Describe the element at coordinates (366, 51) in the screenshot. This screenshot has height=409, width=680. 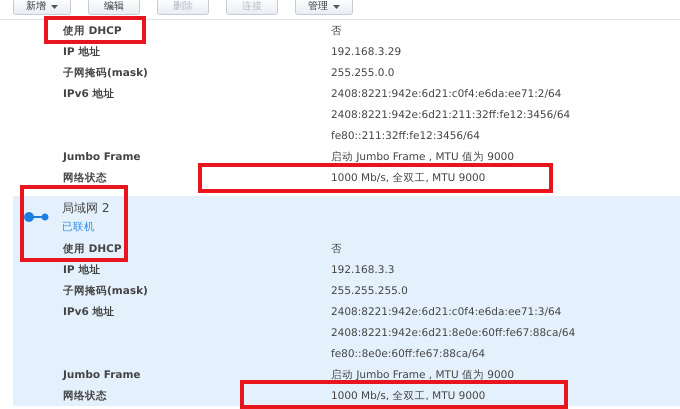
I see `field-value: 192.168.3.29` at that location.